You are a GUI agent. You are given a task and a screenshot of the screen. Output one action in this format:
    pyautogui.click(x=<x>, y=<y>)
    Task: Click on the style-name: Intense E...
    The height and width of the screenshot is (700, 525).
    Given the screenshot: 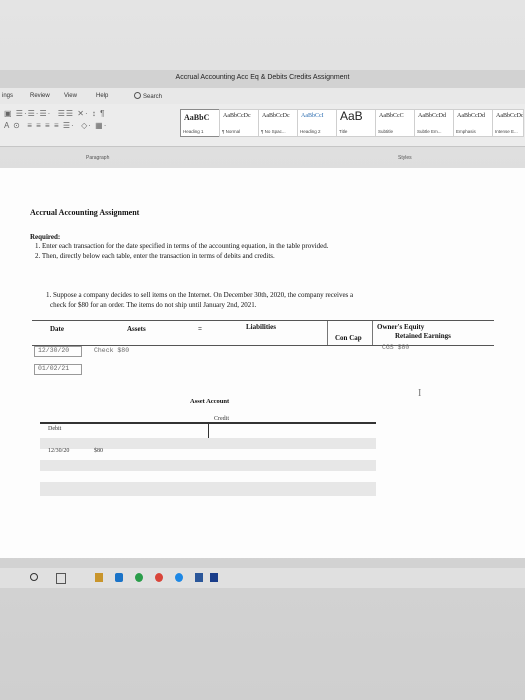 What is the action you would take?
    pyautogui.click(x=506, y=131)
    